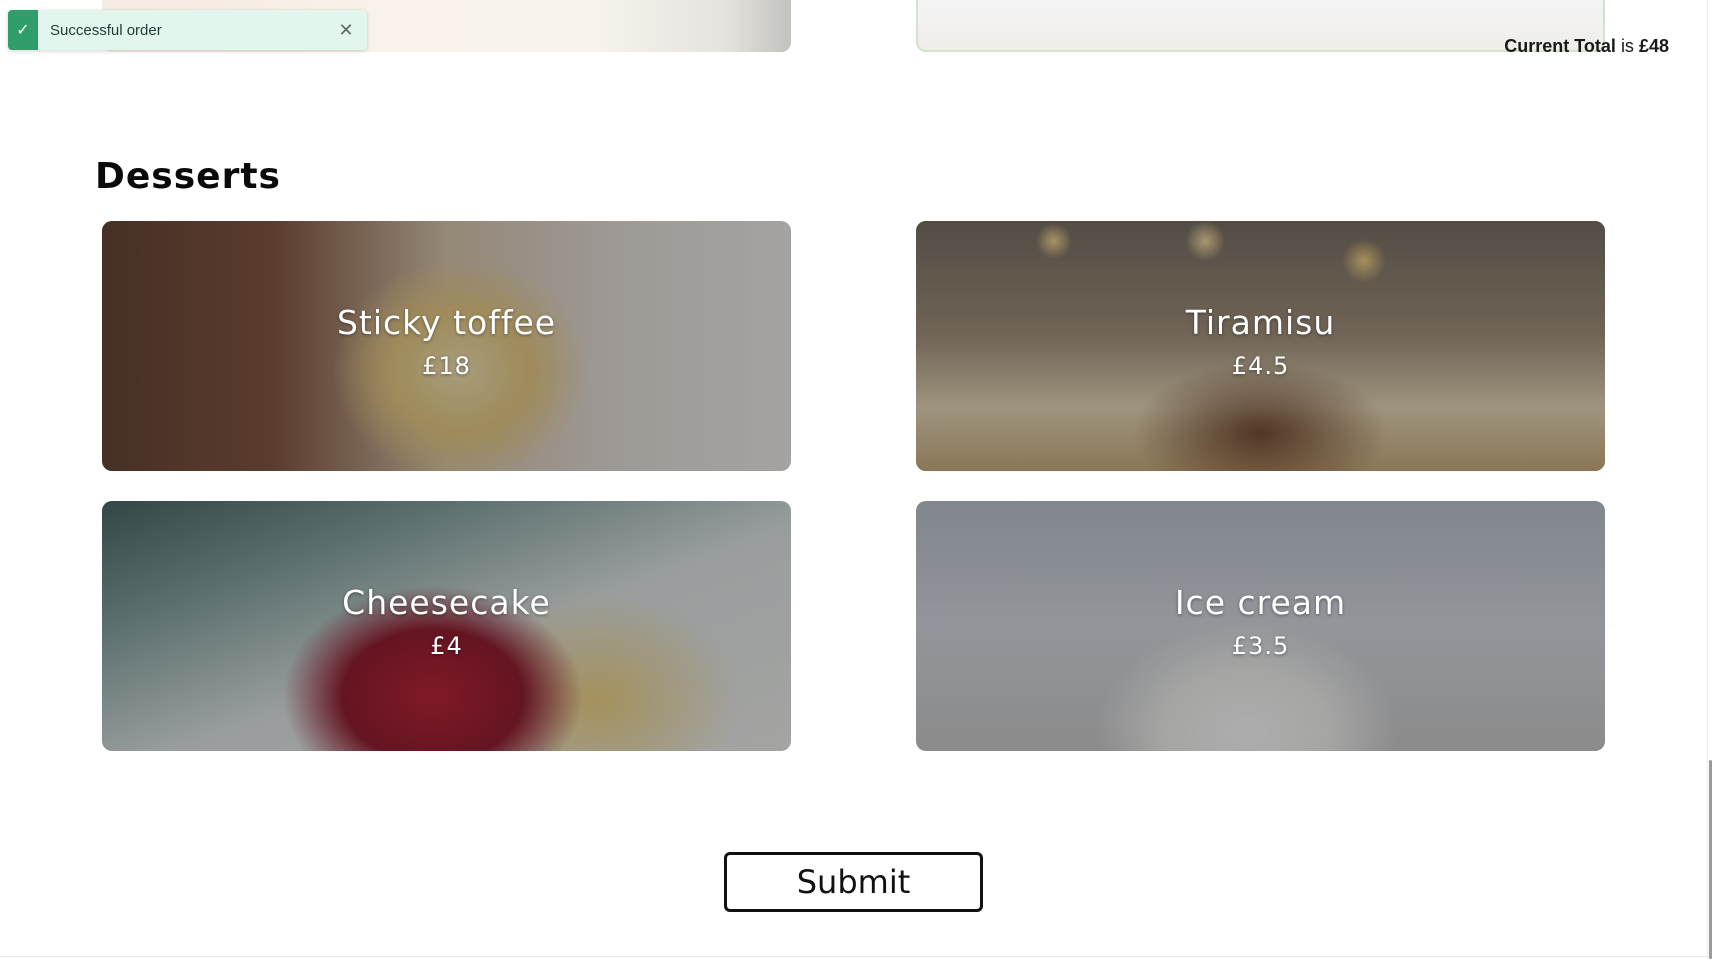 The width and height of the screenshot is (1713, 959). What do you see at coordinates (1260, 645) in the screenshot?
I see `dessert-price: £3.5` at bounding box center [1260, 645].